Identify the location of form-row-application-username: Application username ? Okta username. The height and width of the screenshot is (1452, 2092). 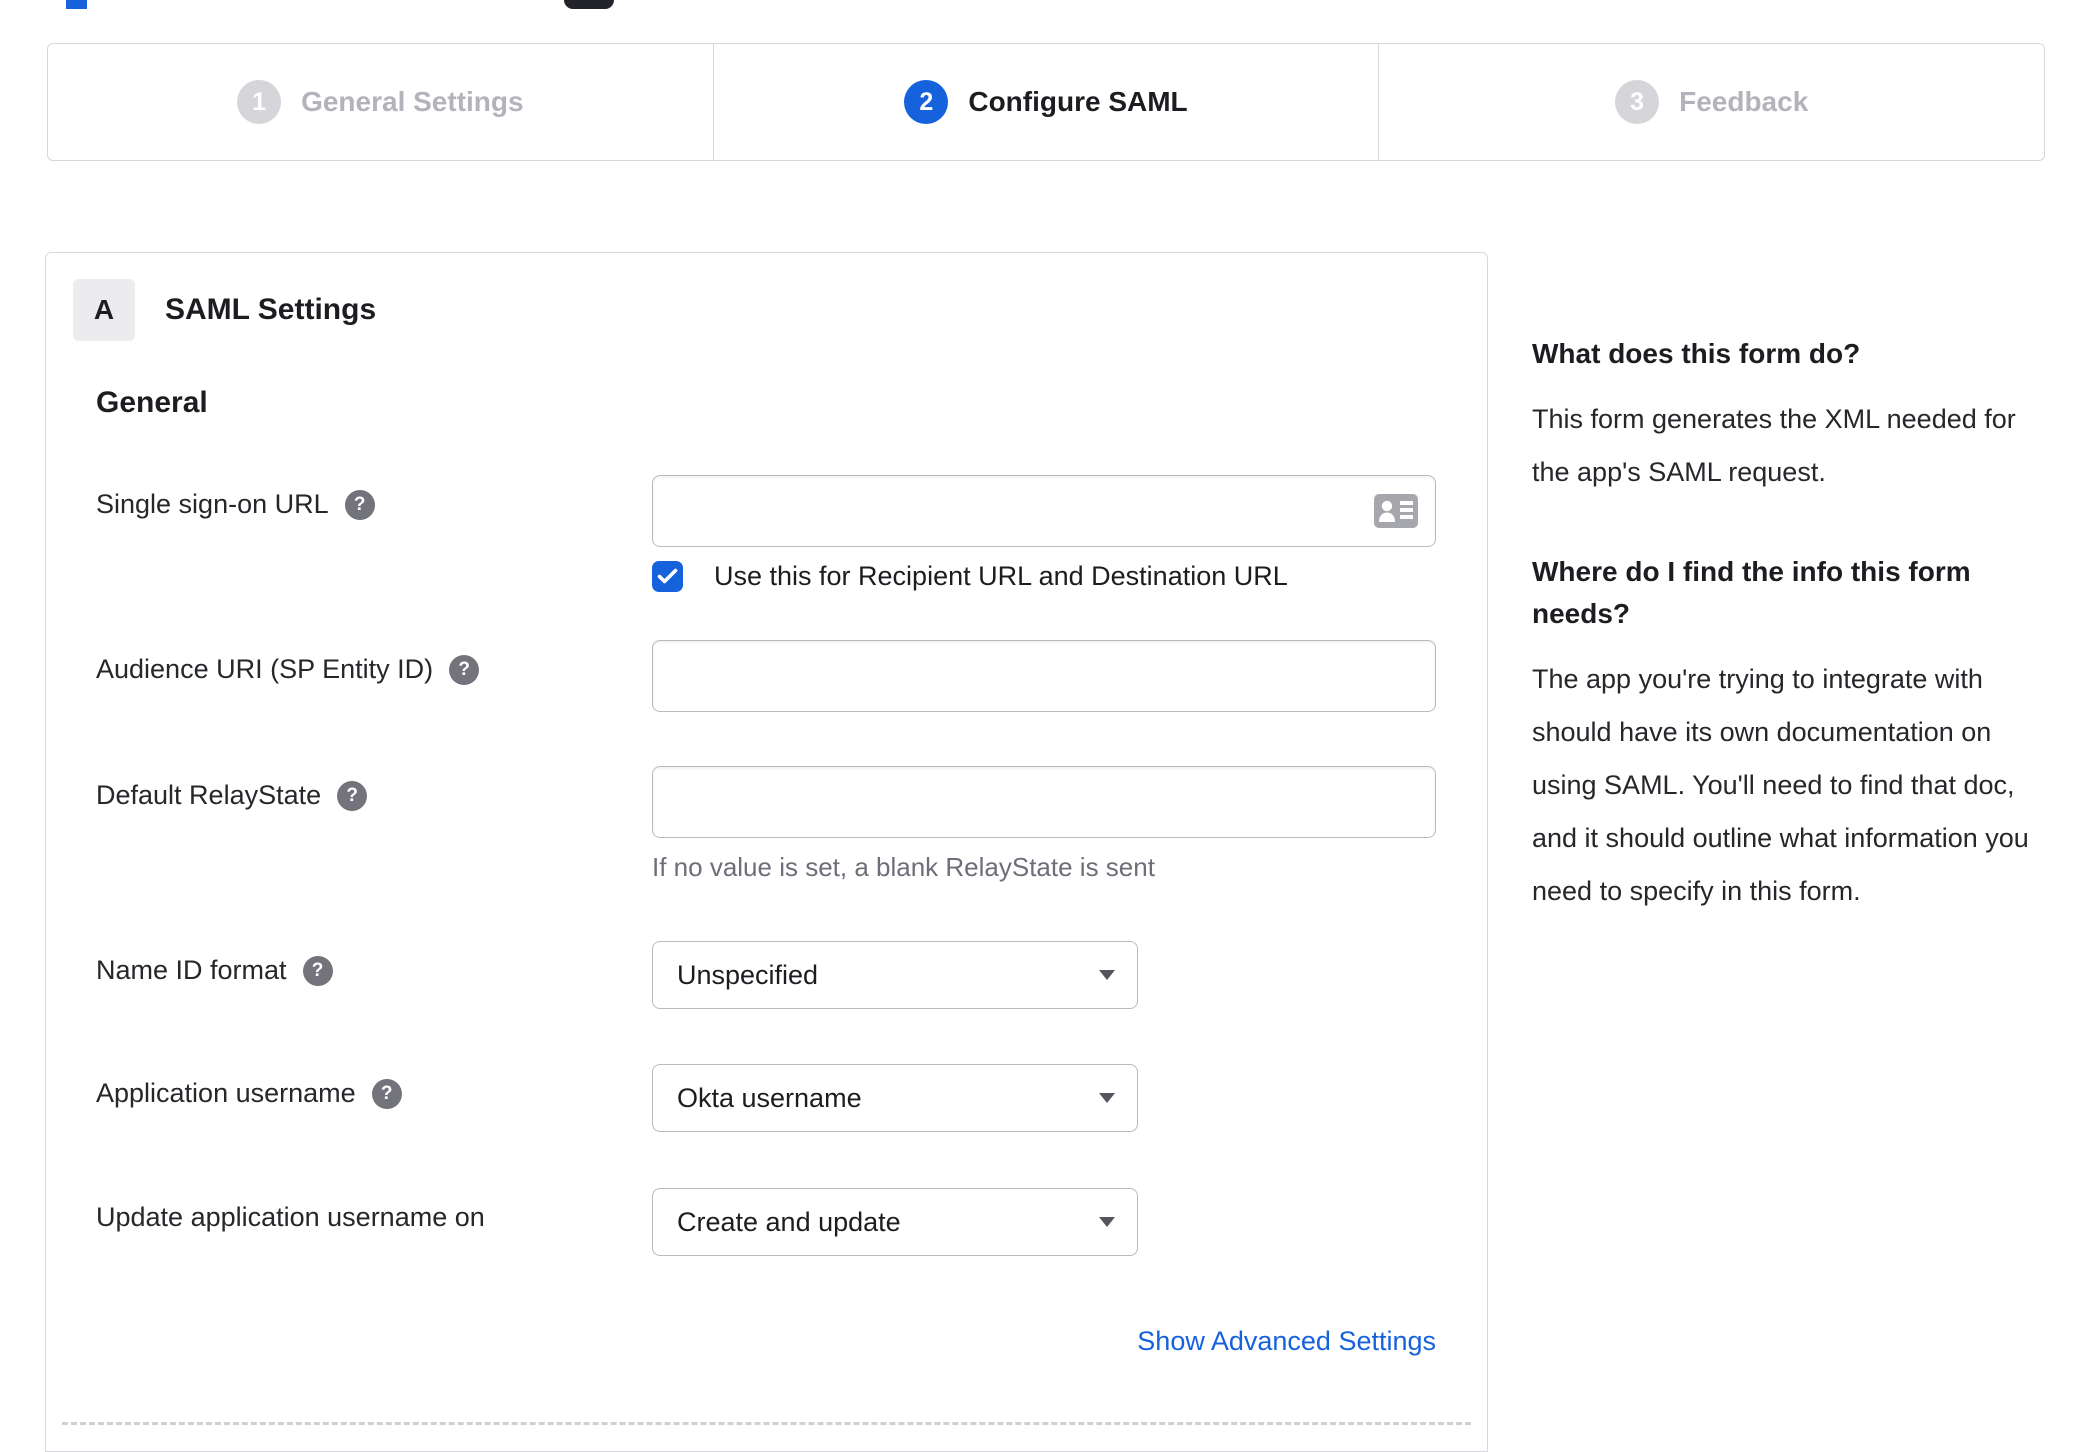
(766, 1098).